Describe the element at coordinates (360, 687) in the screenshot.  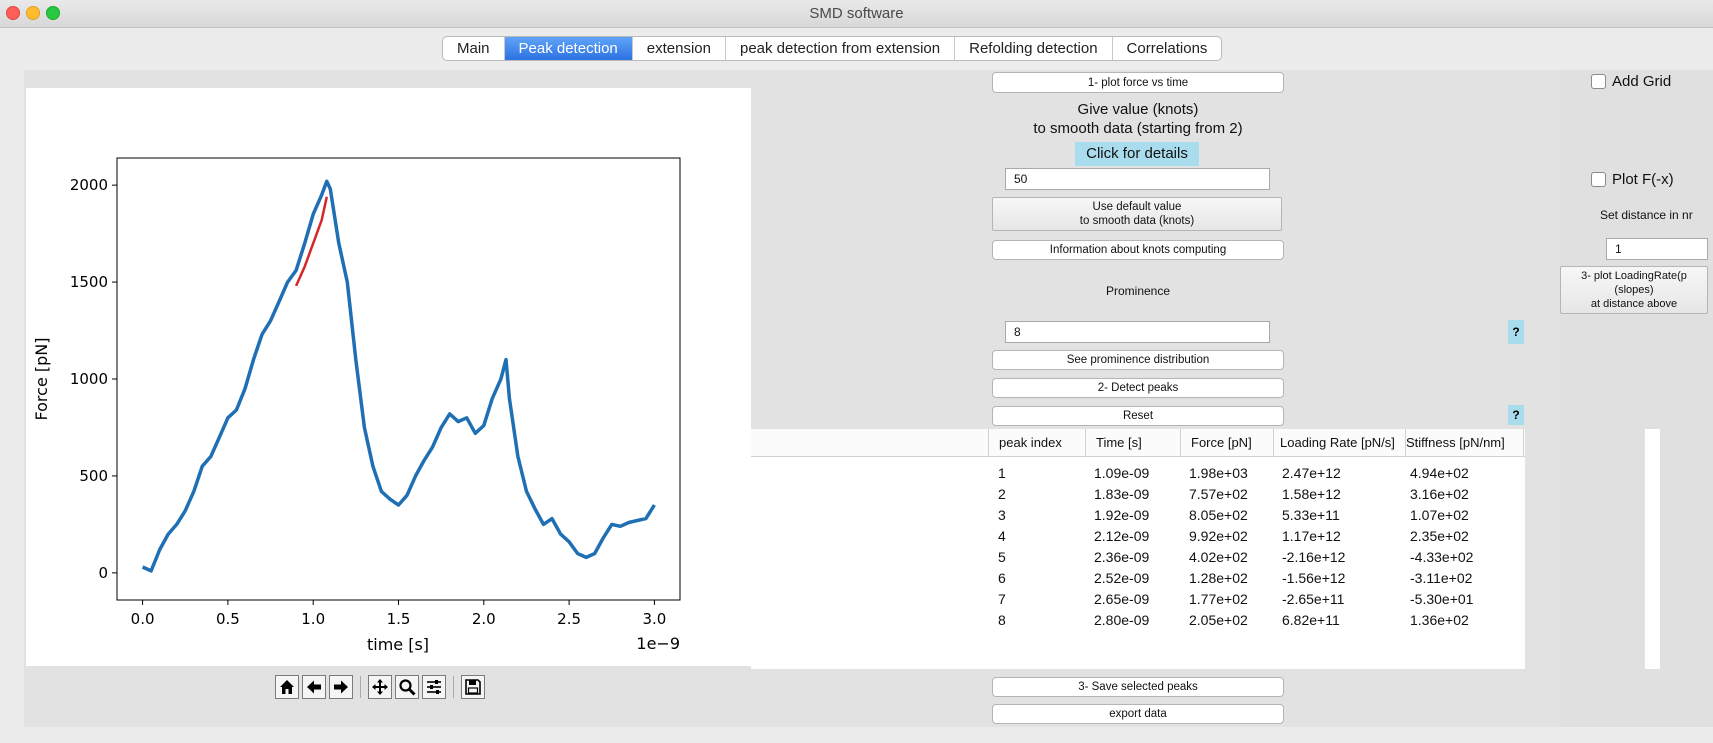
I see `toolbar-separator` at that location.